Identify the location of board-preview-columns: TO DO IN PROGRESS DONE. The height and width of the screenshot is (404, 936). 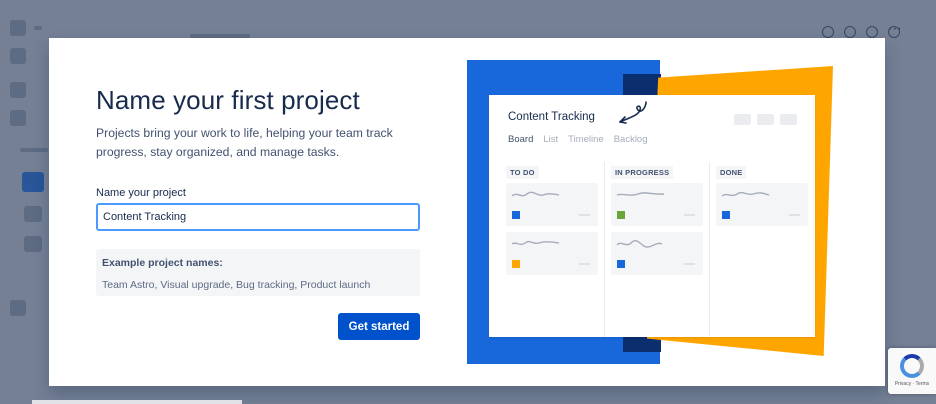
(657, 249).